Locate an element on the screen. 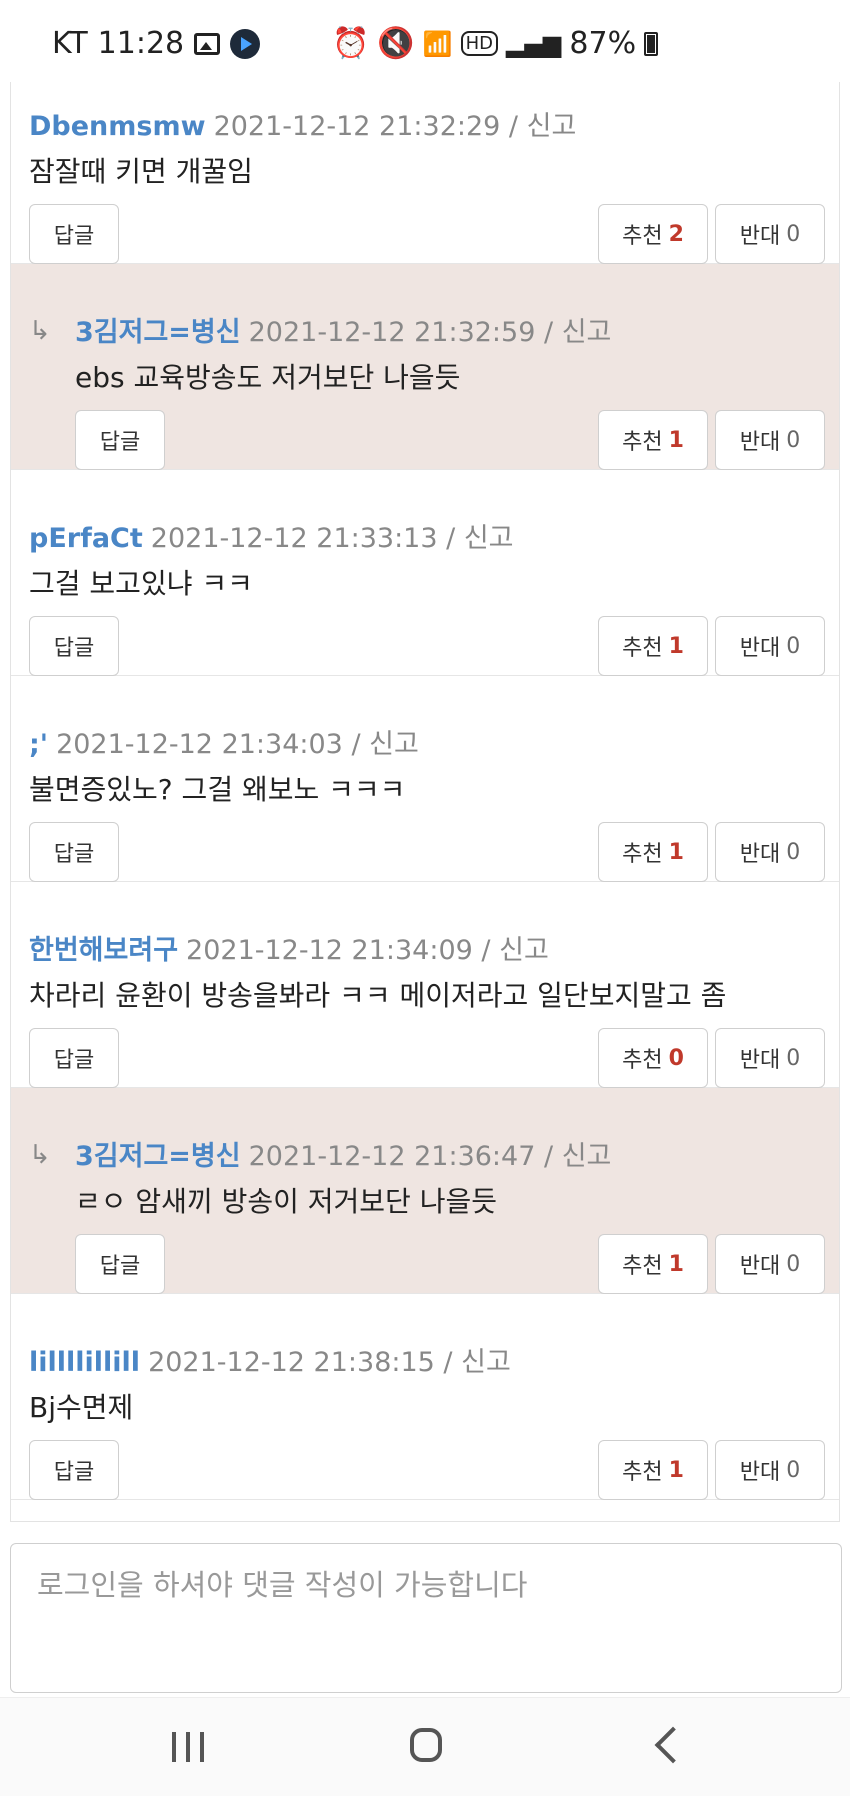 This screenshot has width=850, height=1796. comment-meta: pErfaCt 2021-12-12 21:33:13 / 신고 is located at coordinates (271, 535).